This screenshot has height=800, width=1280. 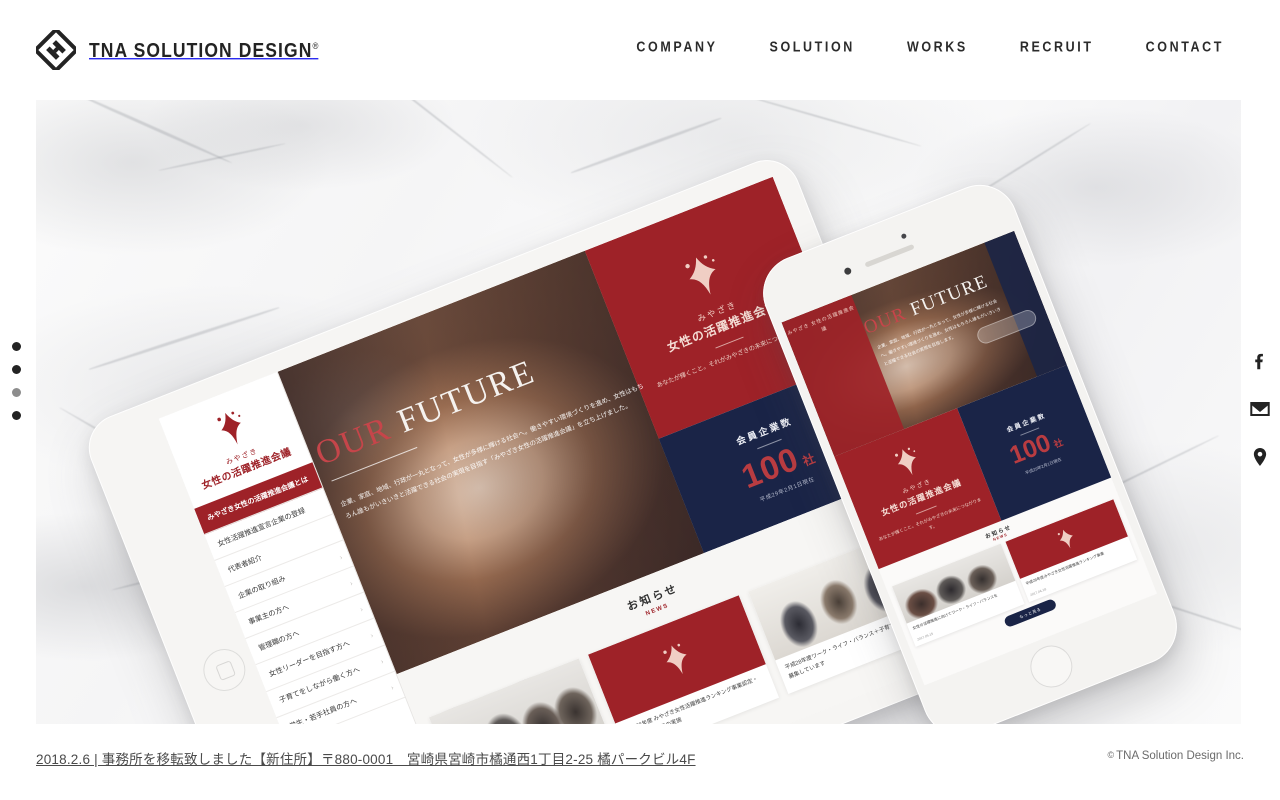 I want to click on mock-menu-label: 管理職の方へ, so click(x=279, y=640).